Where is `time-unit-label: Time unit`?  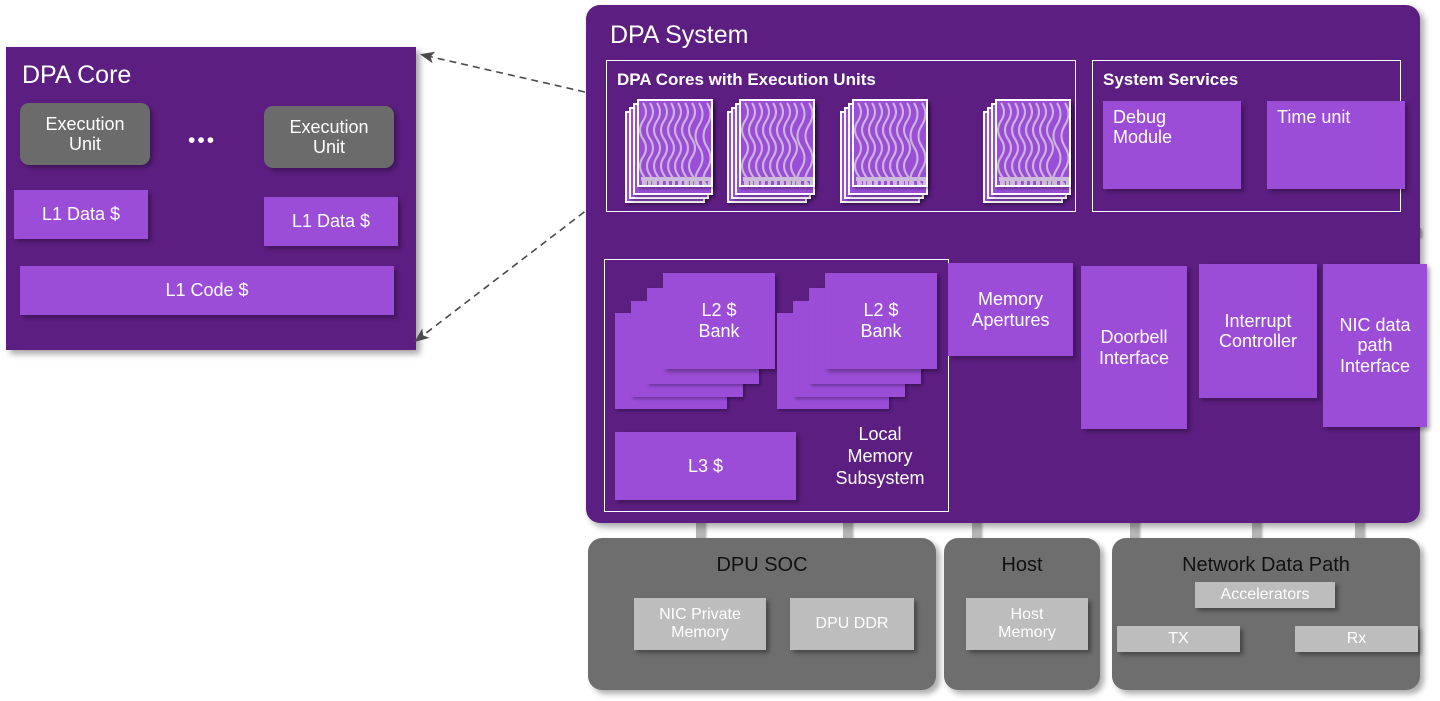
time-unit-label: Time unit is located at coordinates (1314, 117).